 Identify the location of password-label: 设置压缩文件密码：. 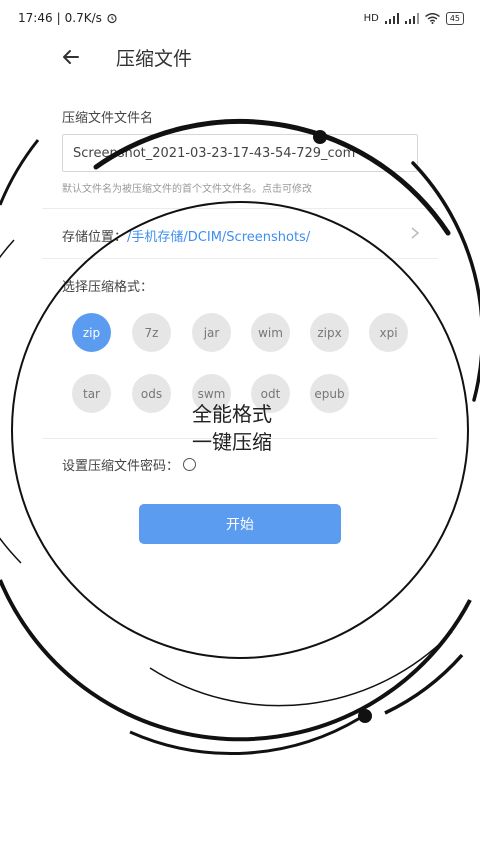
(121, 466).